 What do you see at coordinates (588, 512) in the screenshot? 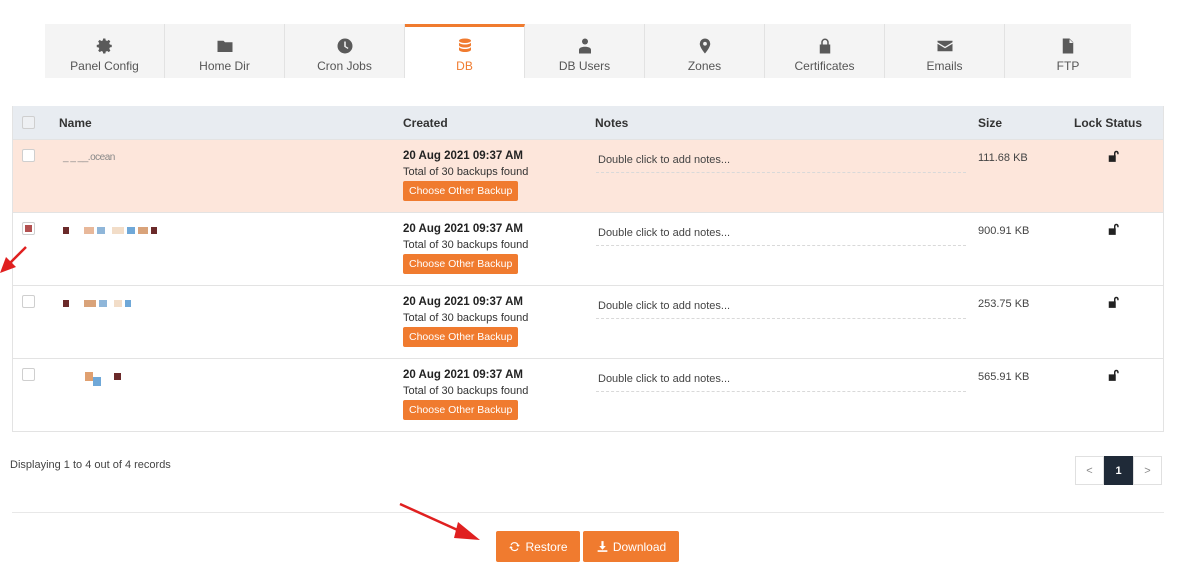
I see `divider` at bounding box center [588, 512].